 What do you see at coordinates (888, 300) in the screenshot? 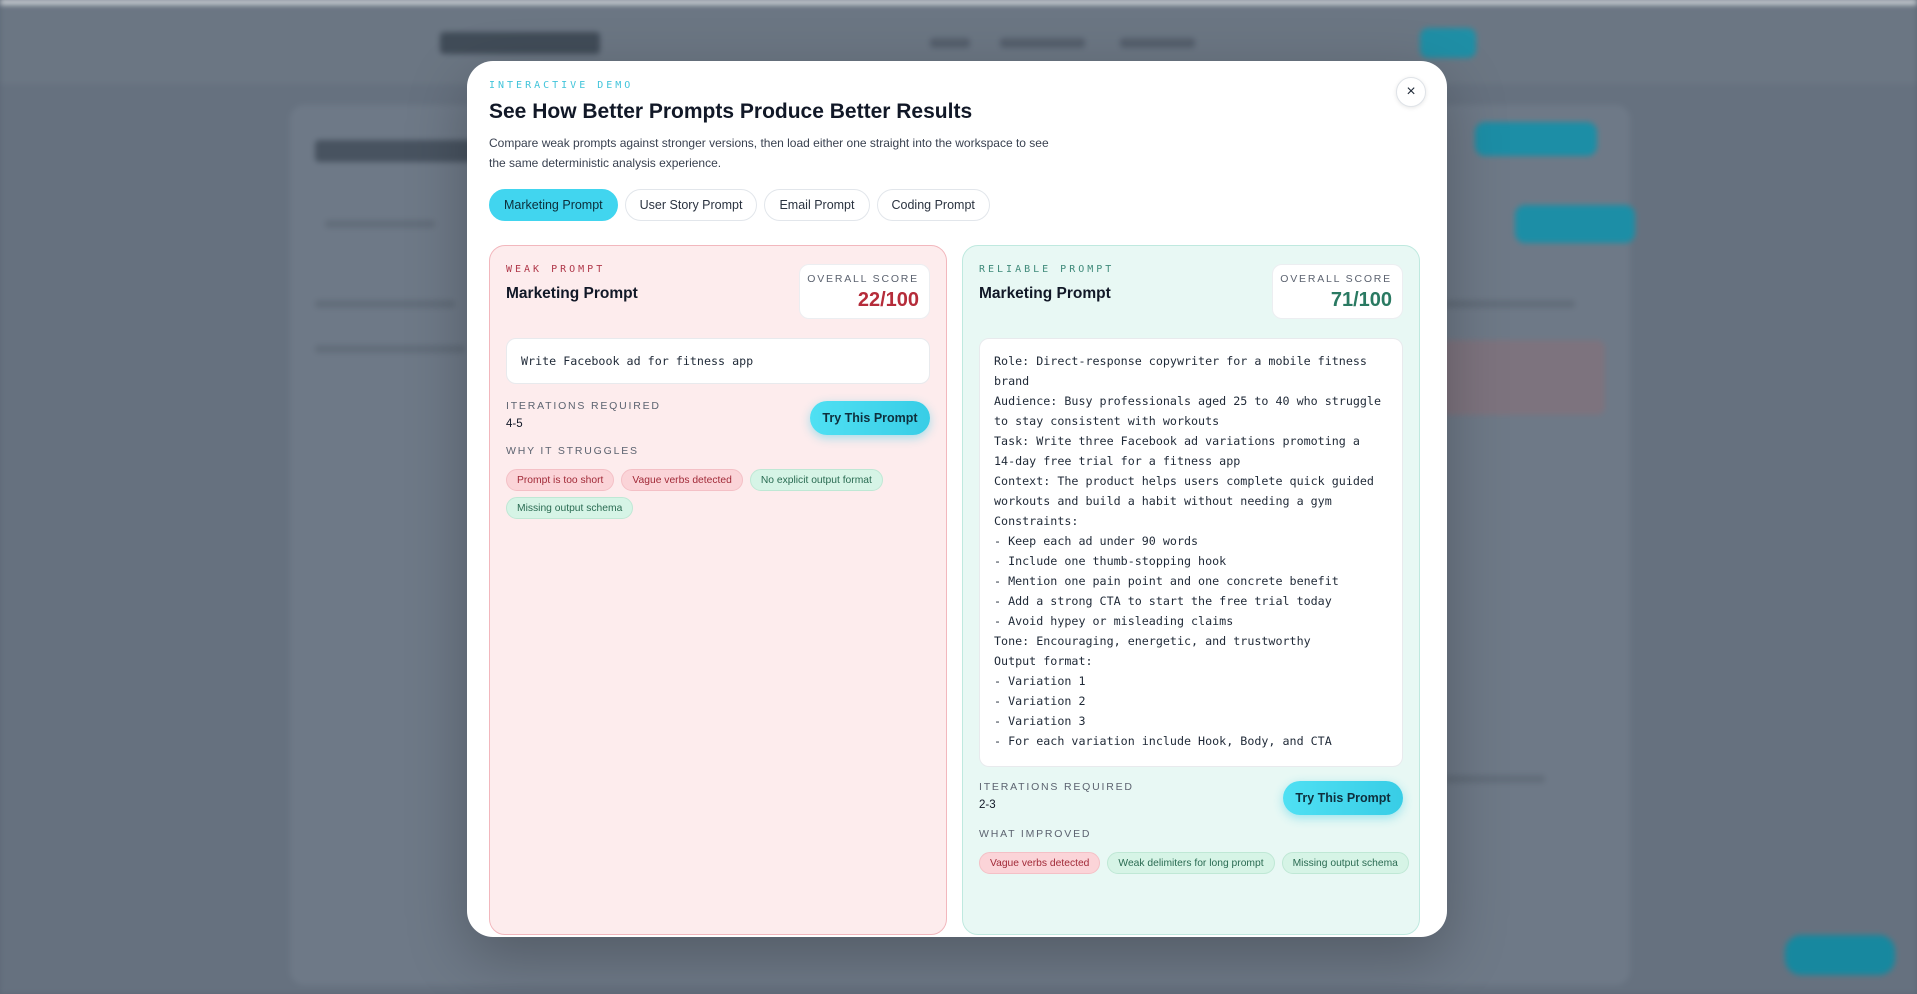
I see `weak-score-value: 22/100` at bounding box center [888, 300].